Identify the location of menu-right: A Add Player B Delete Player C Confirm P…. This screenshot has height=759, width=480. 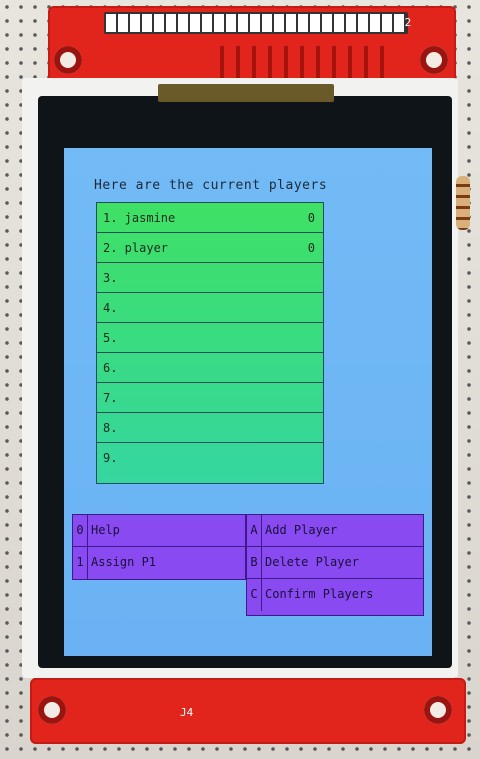
(335, 565).